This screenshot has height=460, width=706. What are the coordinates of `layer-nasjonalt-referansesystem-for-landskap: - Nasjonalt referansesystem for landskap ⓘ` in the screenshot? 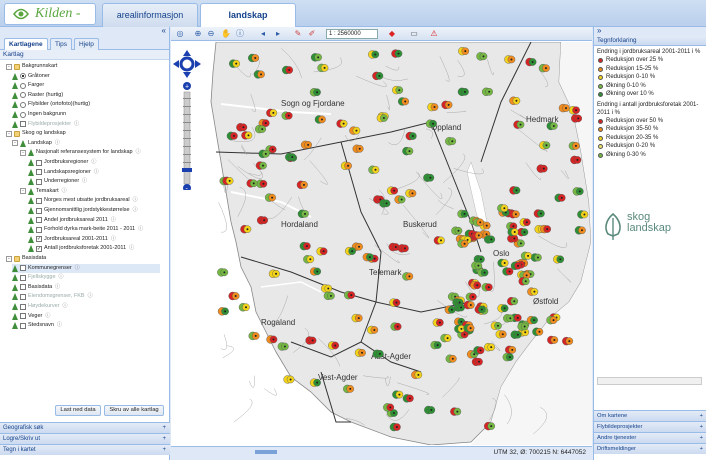 It's located at (80, 152).